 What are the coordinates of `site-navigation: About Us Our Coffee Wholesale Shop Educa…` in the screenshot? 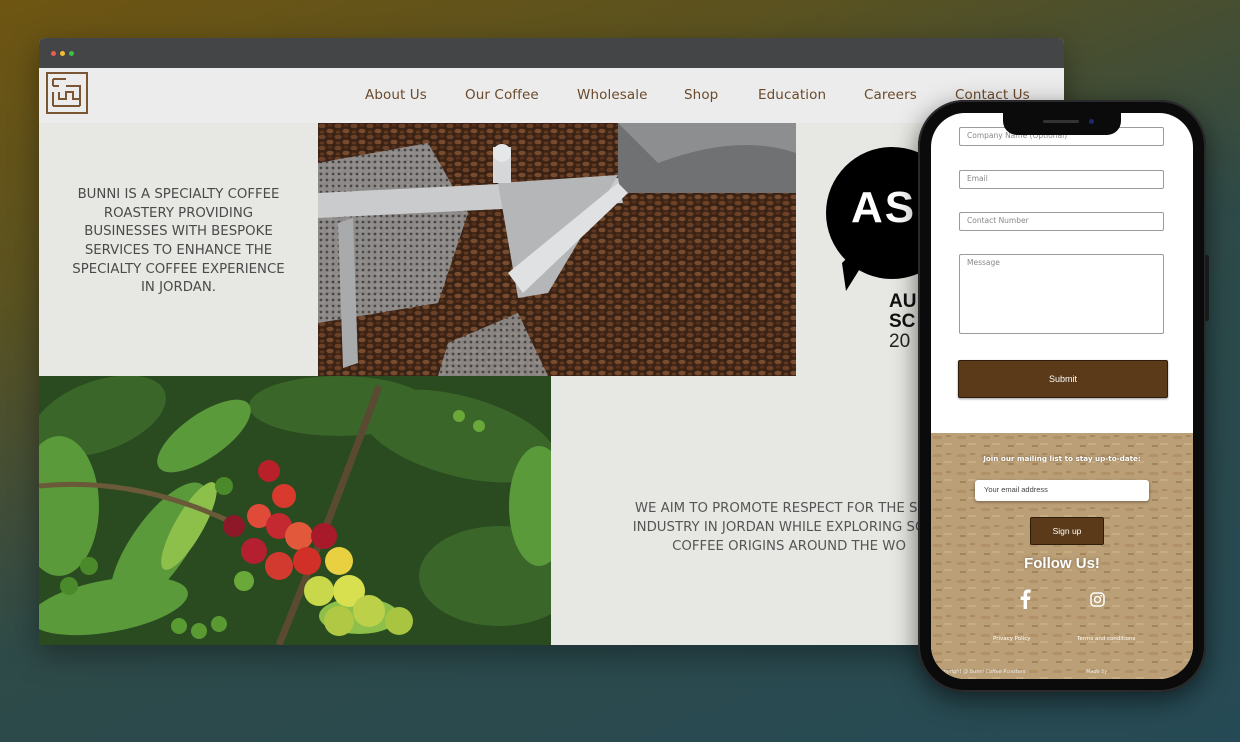 It's located at (551, 95).